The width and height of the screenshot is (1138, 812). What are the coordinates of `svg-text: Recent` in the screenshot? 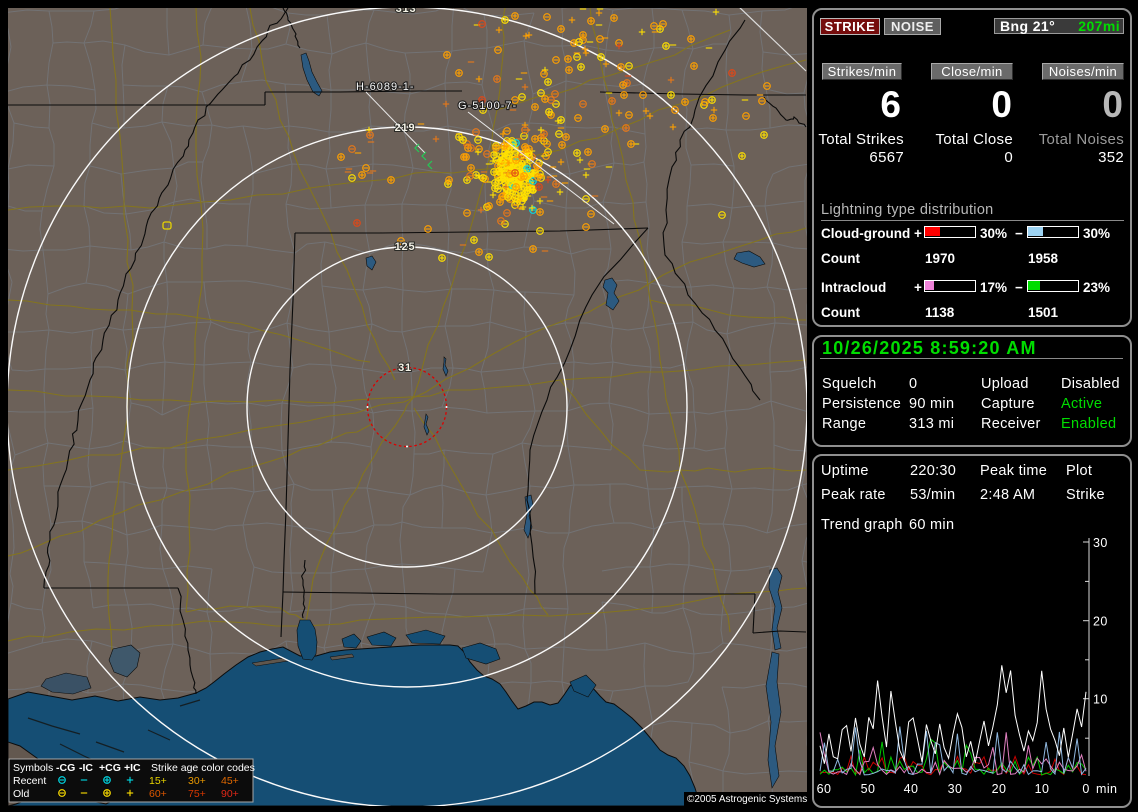 It's located at (29, 781).